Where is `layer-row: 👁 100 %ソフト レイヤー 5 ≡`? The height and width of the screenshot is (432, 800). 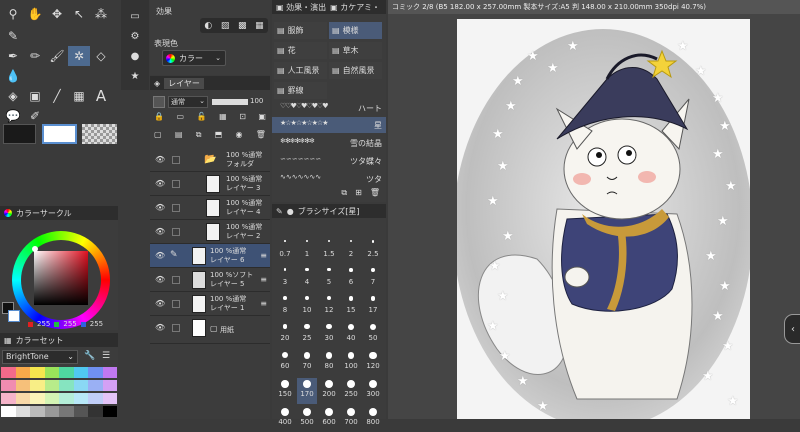 layer-row: 👁 100 %ソフト レイヤー 5 ≡ is located at coordinates (210, 280).